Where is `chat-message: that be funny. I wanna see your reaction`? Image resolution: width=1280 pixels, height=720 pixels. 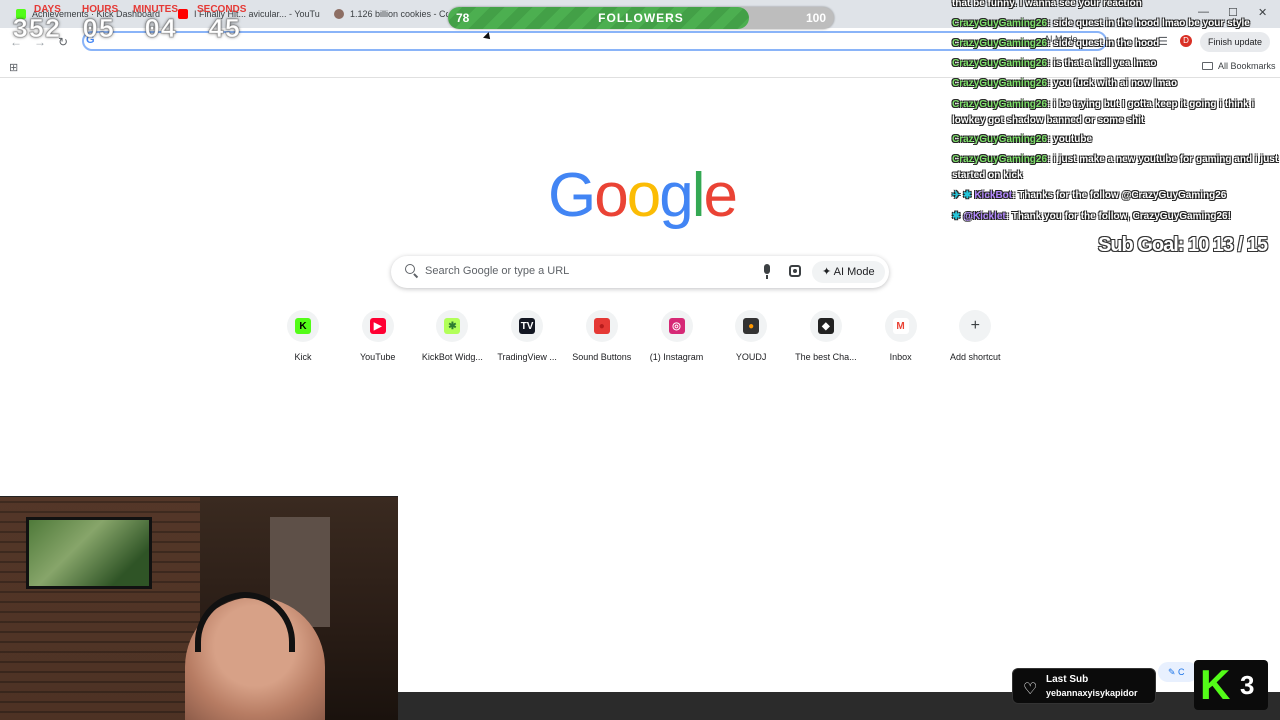 chat-message: that be funny. I wanna see your reaction is located at coordinates (1116, 6).